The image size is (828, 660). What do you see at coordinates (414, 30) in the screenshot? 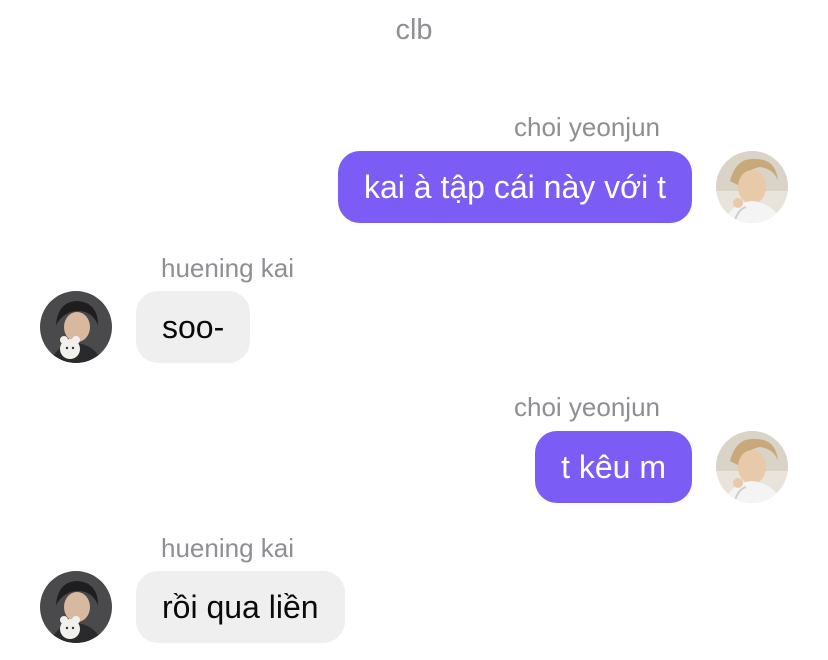
I see `chat-title: clb` at bounding box center [414, 30].